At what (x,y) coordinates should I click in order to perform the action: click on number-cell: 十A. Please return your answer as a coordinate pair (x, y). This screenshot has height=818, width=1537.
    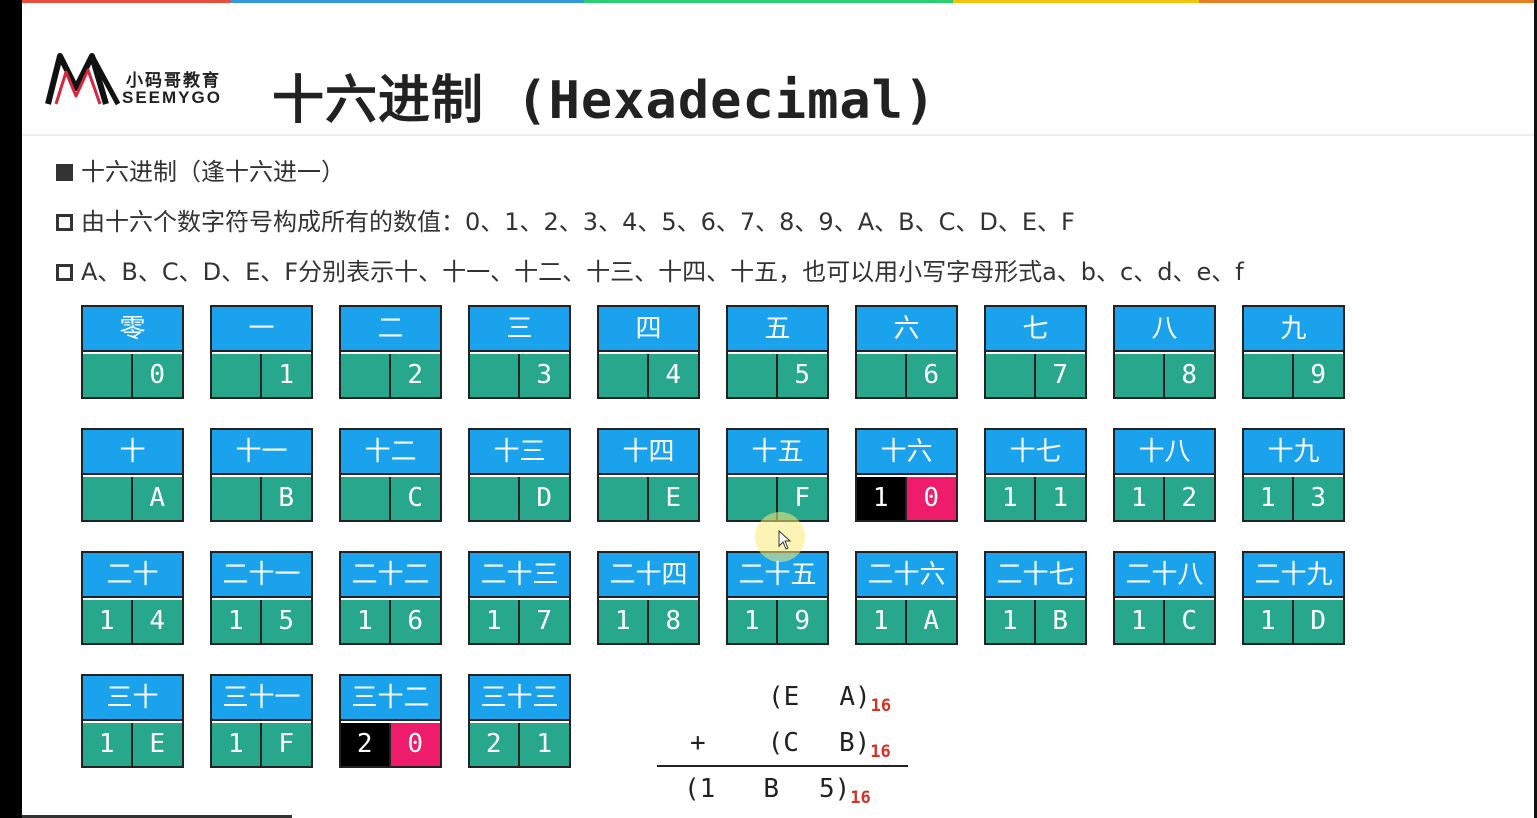
    Looking at the image, I should click on (132, 475).